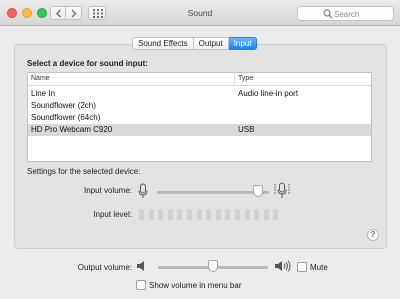 The height and width of the screenshot is (299, 400). Describe the element at coordinates (40, 78) in the screenshot. I see `column-header-name: Name` at that location.